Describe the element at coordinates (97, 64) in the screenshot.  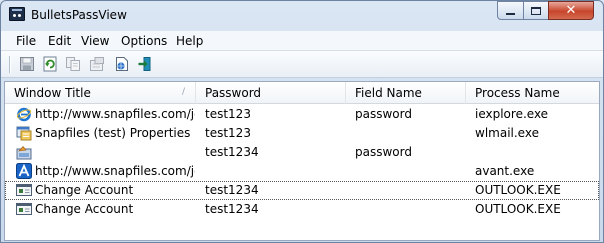
I see `properties-icon` at that location.